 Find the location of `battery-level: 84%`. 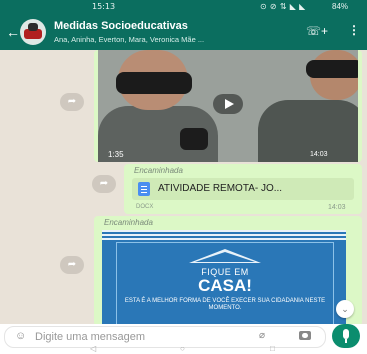

battery-level: 84% is located at coordinates (340, 6).